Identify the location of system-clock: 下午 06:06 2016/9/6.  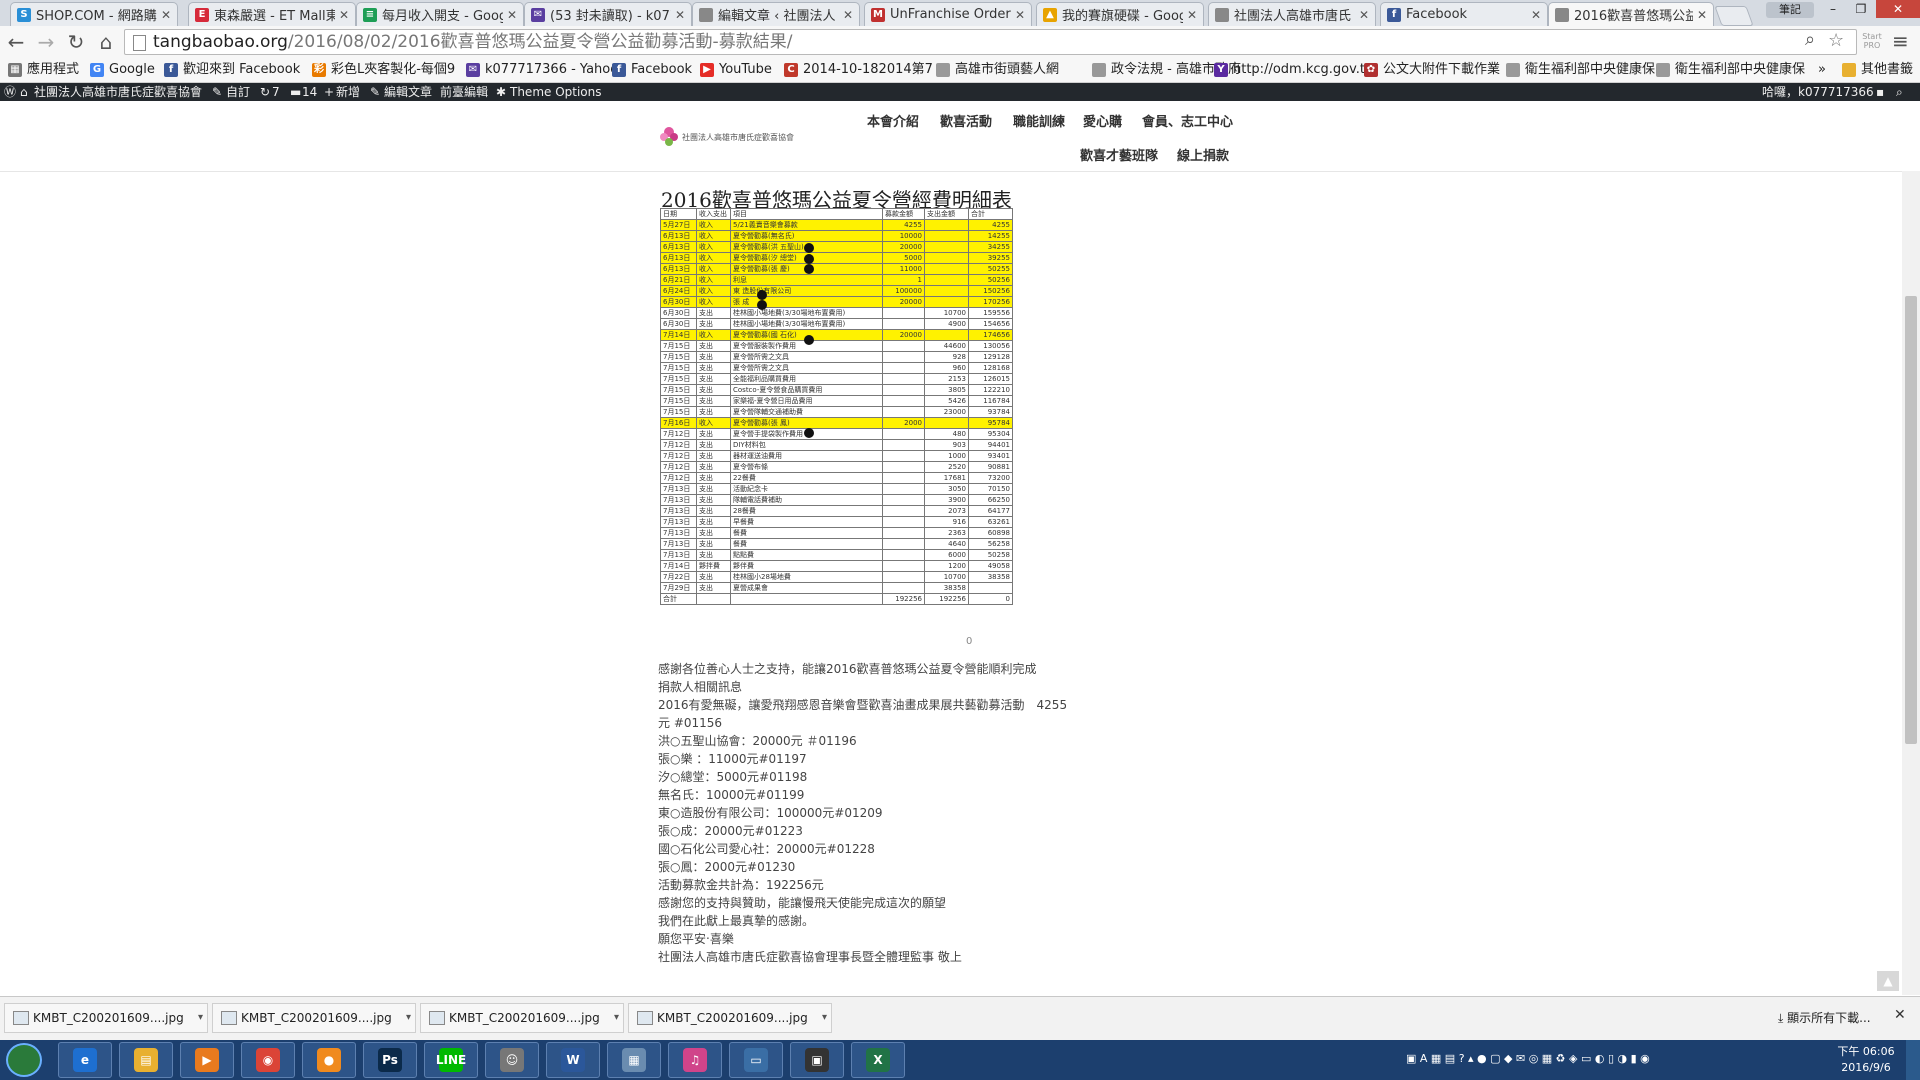
(1866, 1060).